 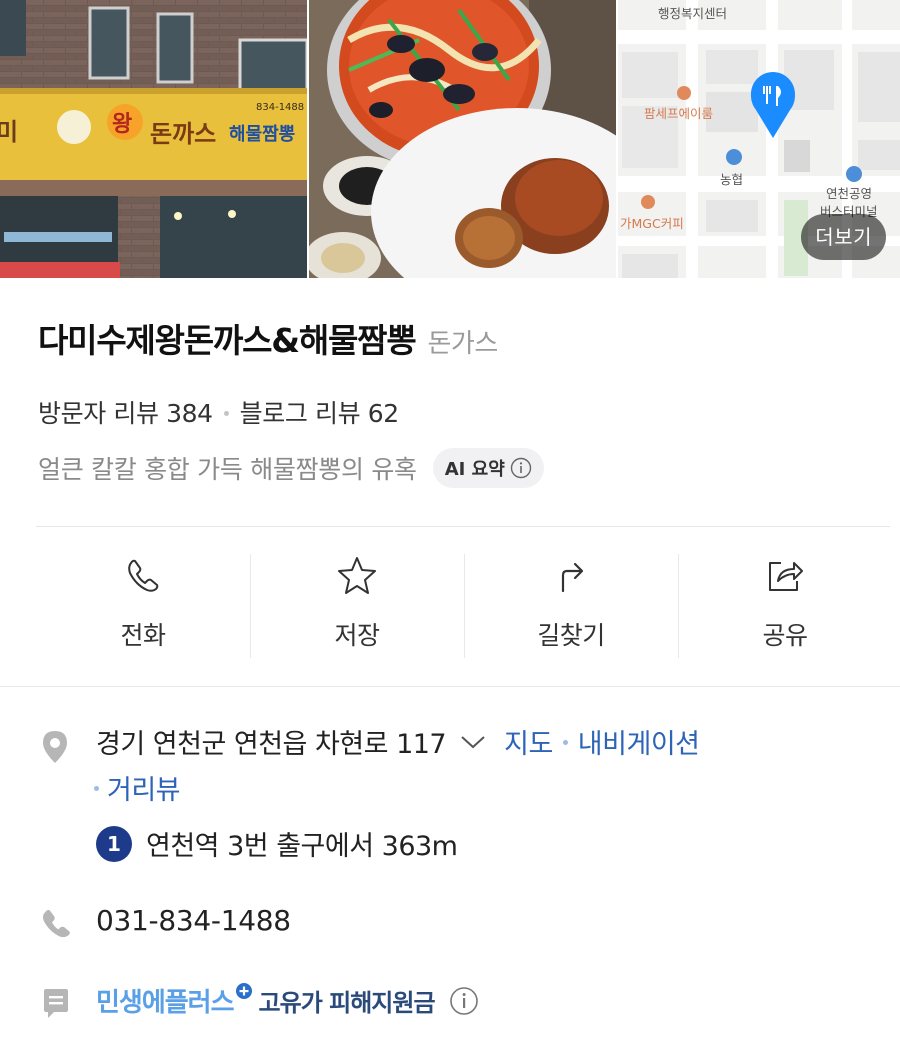 What do you see at coordinates (692, 13) in the screenshot?
I see `map-label-office: 행정복지센터` at bounding box center [692, 13].